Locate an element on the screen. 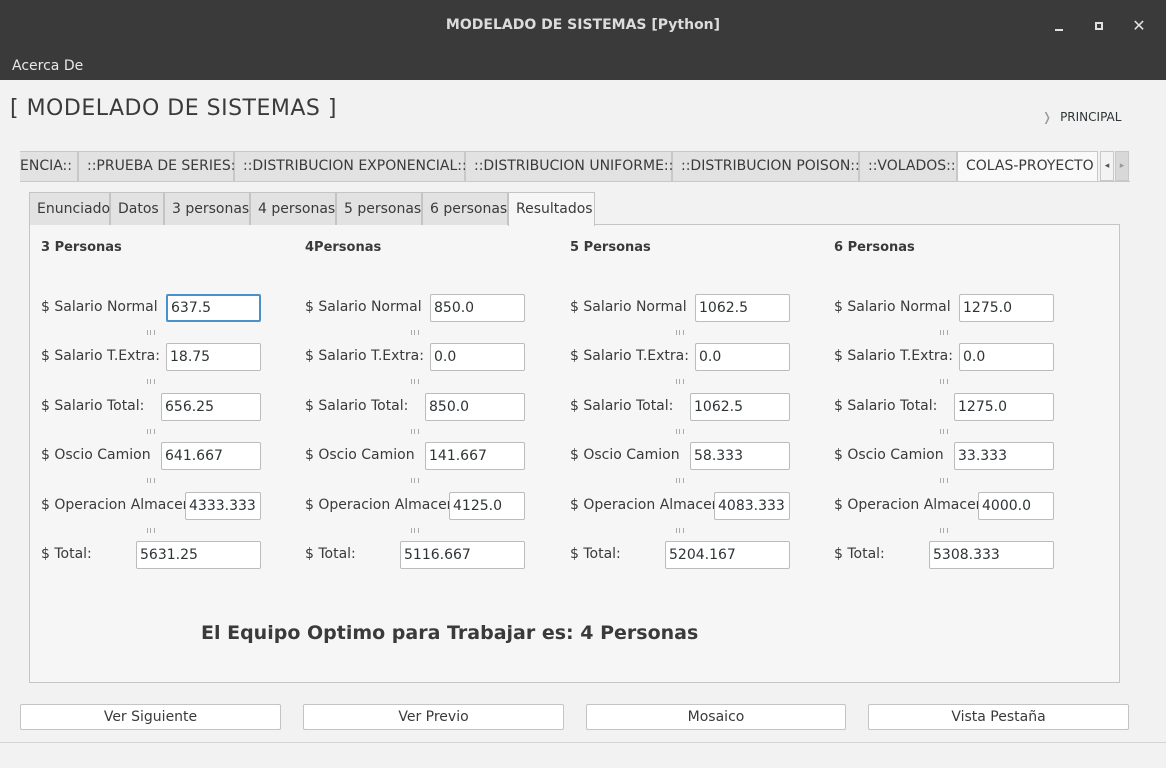 This screenshot has width=1166, height=768. maximize-button is located at coordinates (1099, 26).